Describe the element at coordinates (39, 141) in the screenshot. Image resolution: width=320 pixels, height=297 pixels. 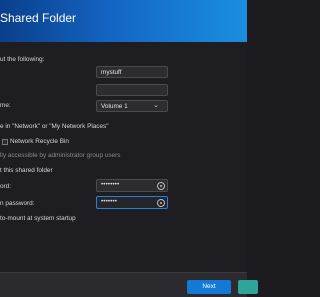
I see `recycle-bin-label: Network Recycle Bin` at that location.